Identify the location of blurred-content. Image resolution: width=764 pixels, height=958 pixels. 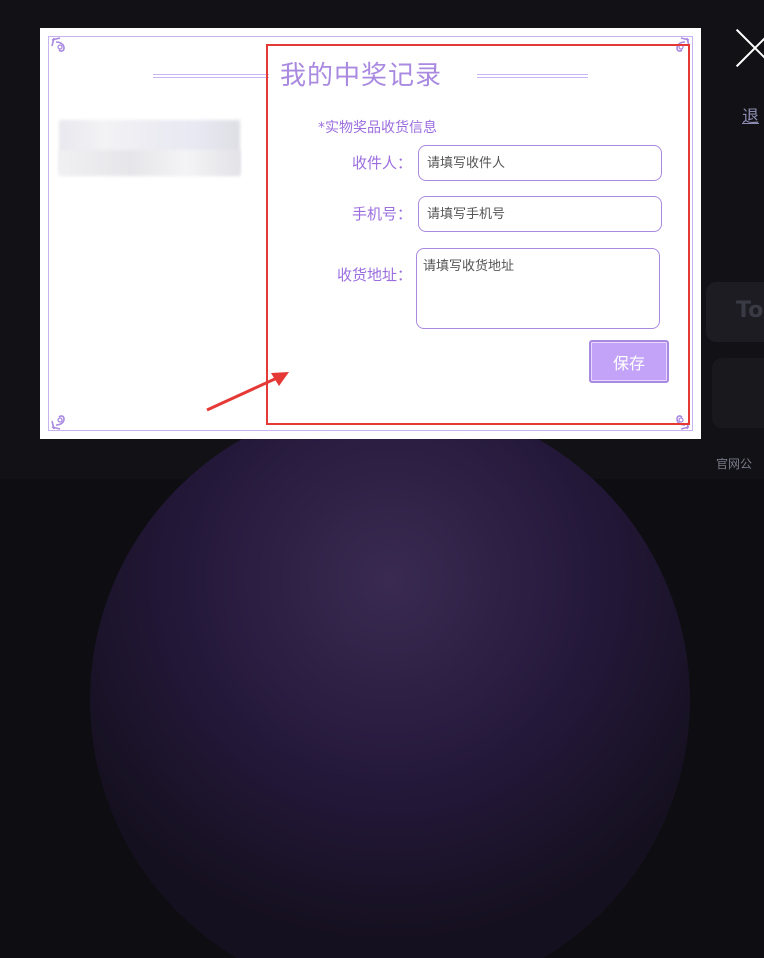
(149, 163).